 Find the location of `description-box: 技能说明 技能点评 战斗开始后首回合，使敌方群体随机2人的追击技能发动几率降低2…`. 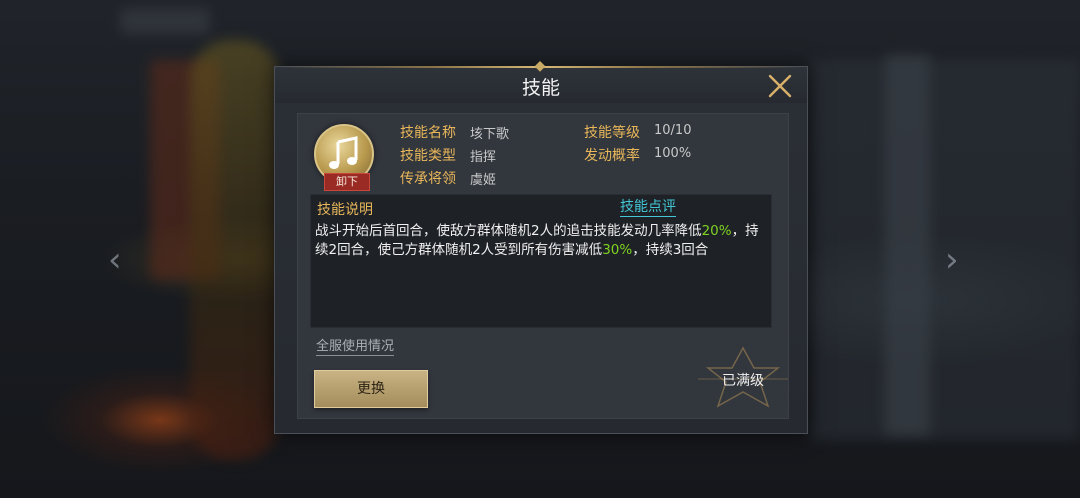

description-box: 技能说明 技能点评 战斗开始后首回合，使敌方群体随机2人的追击技能发动几率降低2… is located at coordinates (541, 261).